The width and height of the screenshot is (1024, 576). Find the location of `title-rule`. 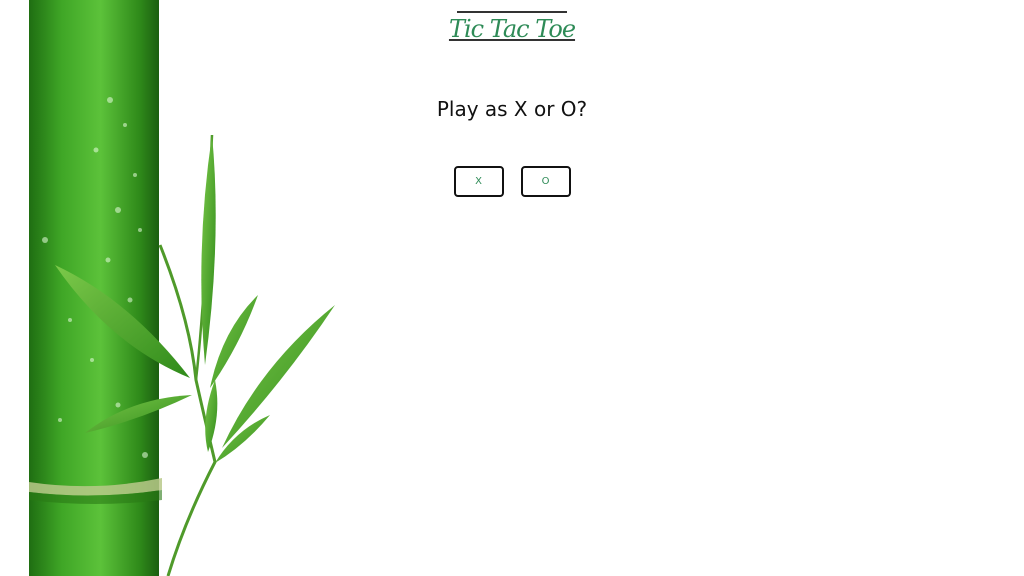

title-rule is located at coordinates (512, 12).